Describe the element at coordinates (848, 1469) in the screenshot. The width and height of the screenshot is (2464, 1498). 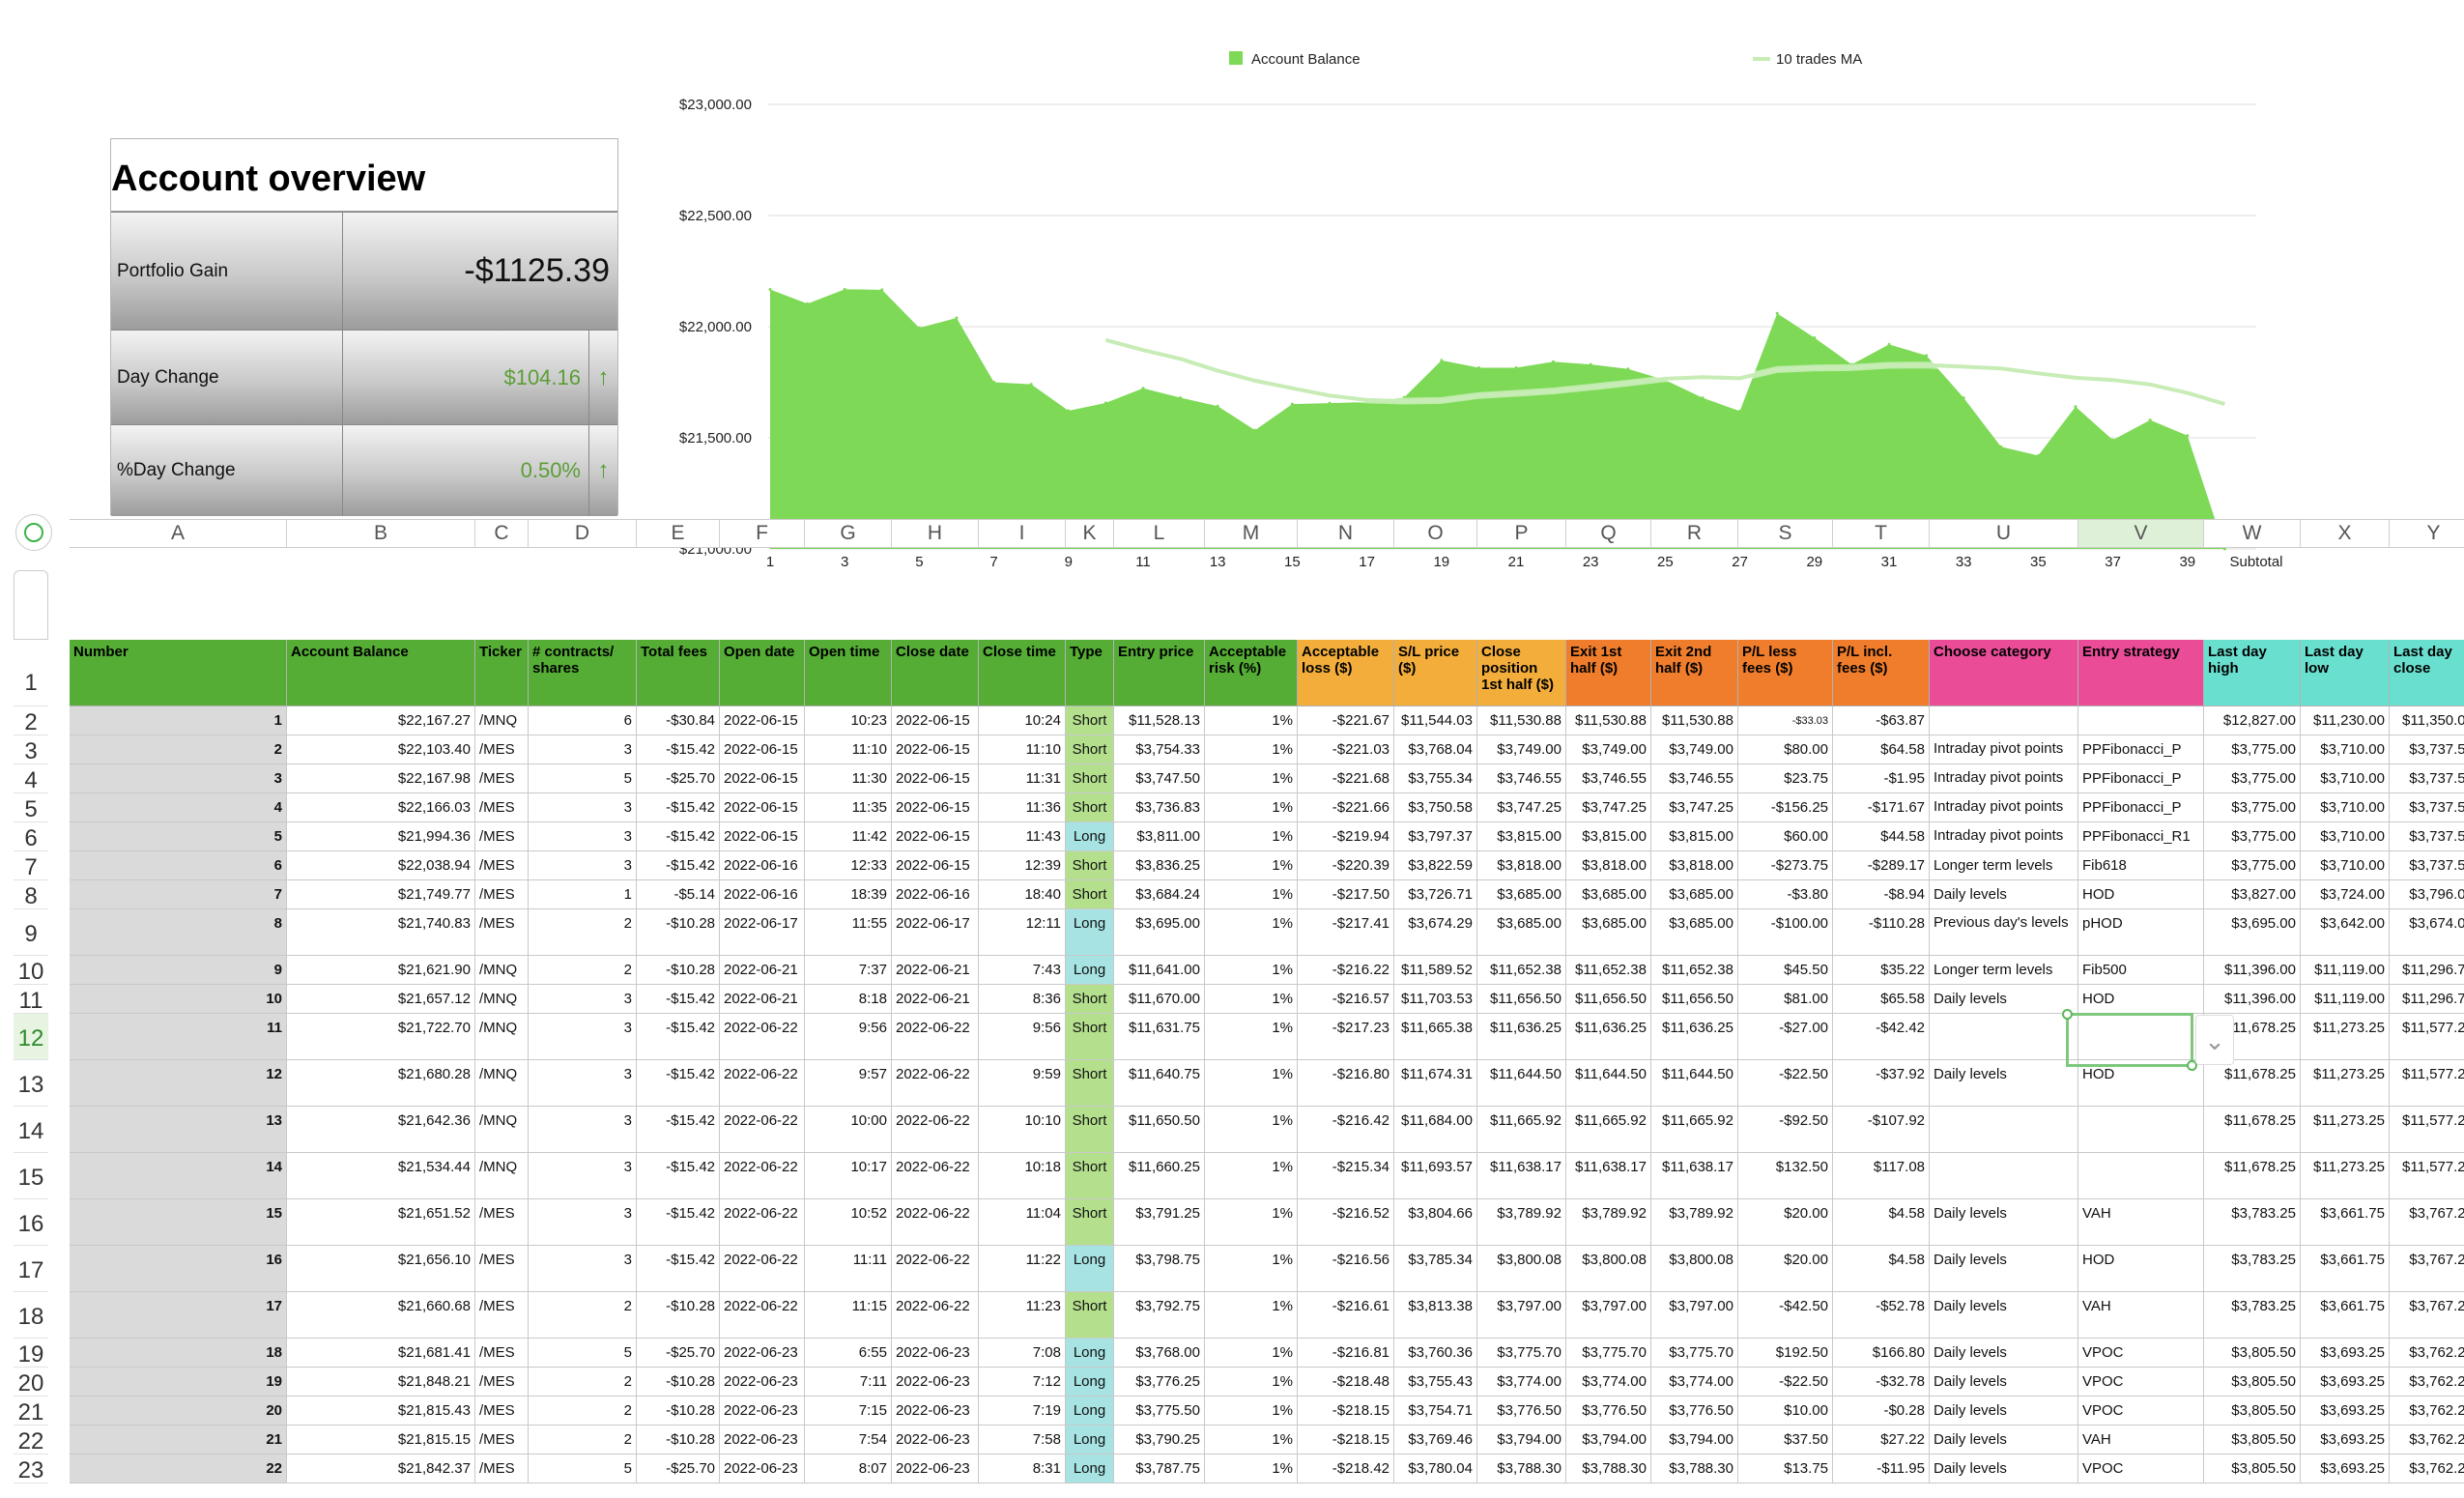
I see `table-cell: 8:07` at that location.